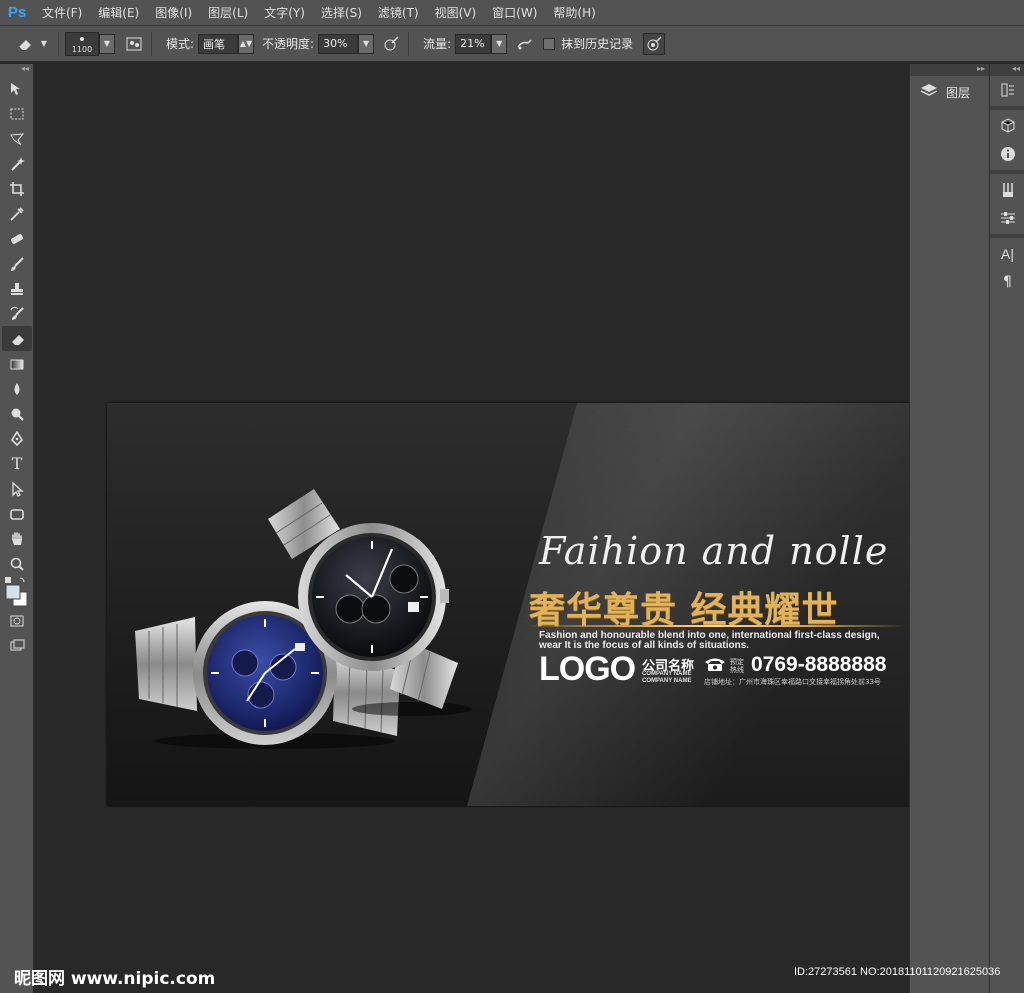 This screenshot has width=1024, height=993. Describe the element at coordinates (524, 44) in the screenshot. I see `airbrush-icon` at that location.